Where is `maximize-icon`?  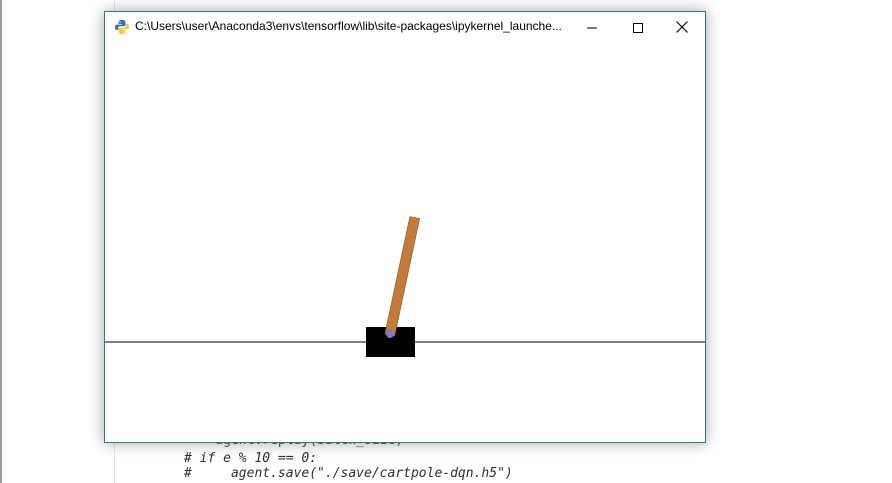
maximize-icon is located at coordinates (638, 27).